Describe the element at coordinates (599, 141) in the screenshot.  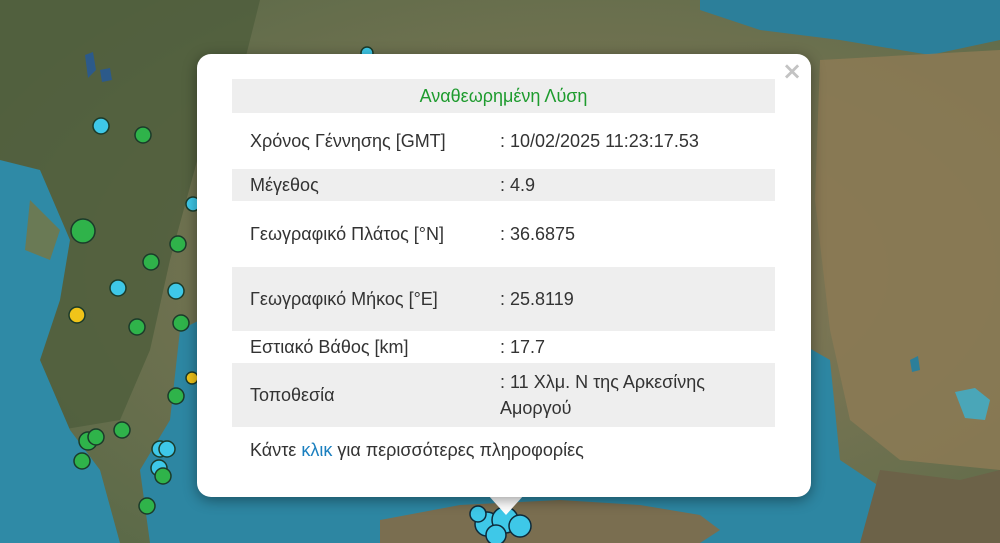
I see `origin-time-value: : 10/02/2025 11:23:17.53` at that location.